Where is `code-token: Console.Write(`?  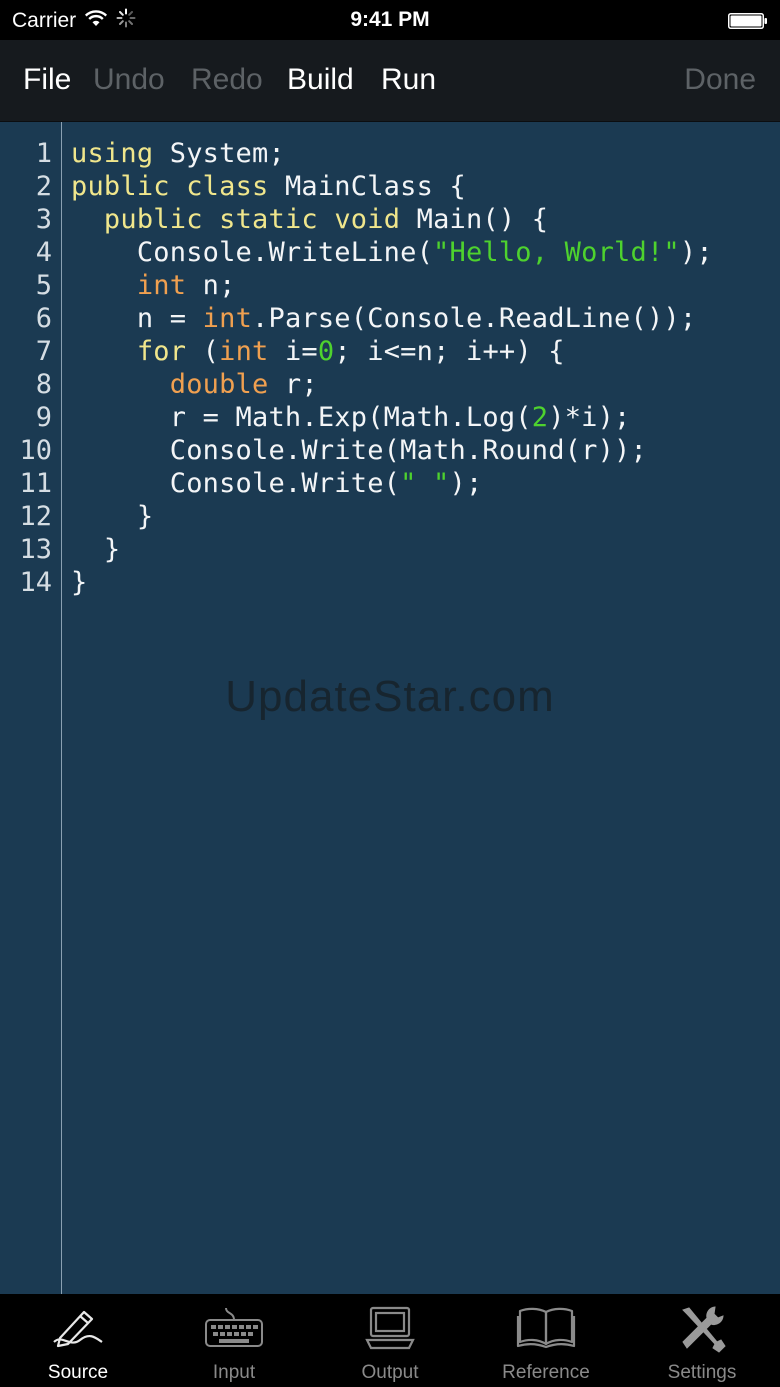
code-token: Console.Write( is located at coordinates (236, 483).